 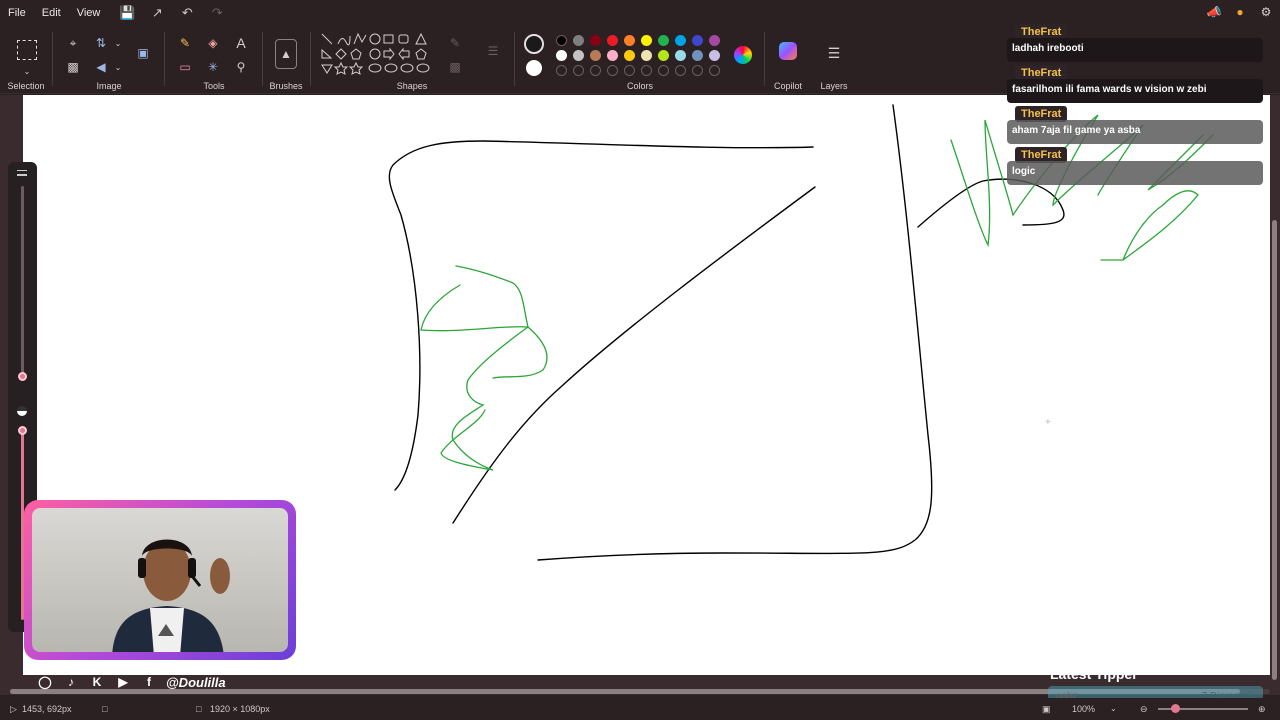 I want to click on text-icon: A, so click(x=241, y=43).